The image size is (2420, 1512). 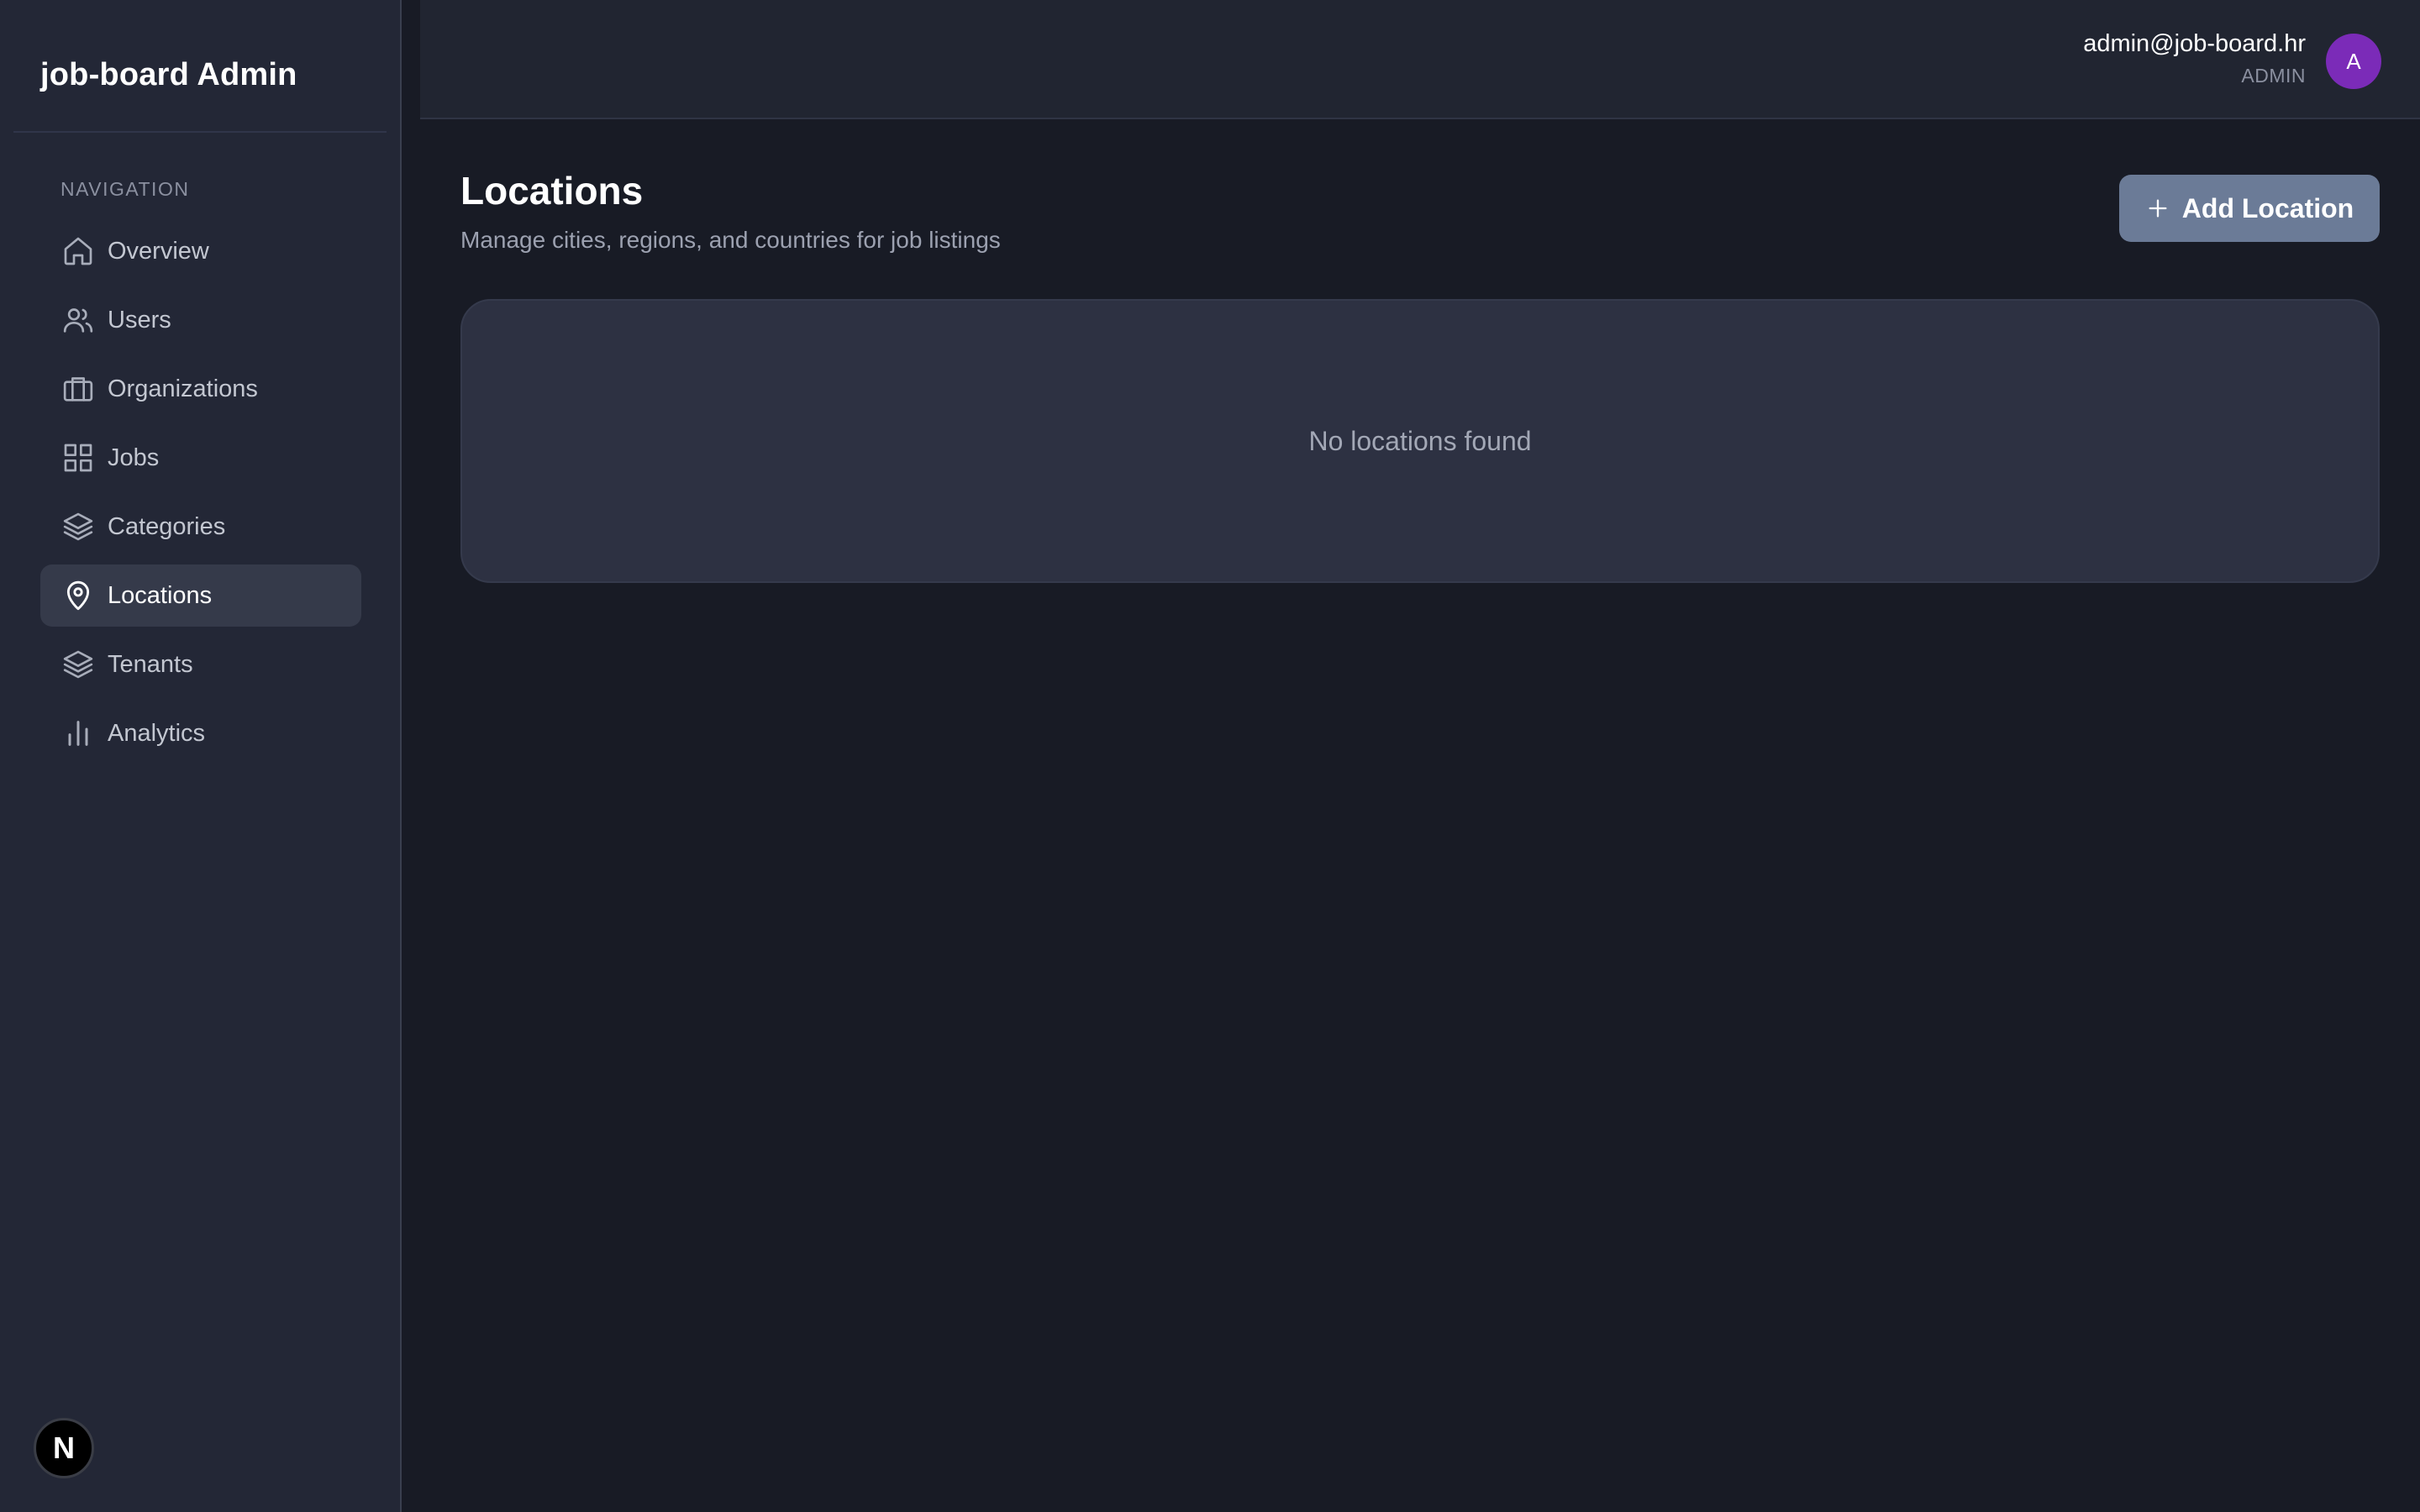 What do you see at coordinates (78, 389) in the screenshot?
I see `briefcase-icon` at bounding box center [78, 389].